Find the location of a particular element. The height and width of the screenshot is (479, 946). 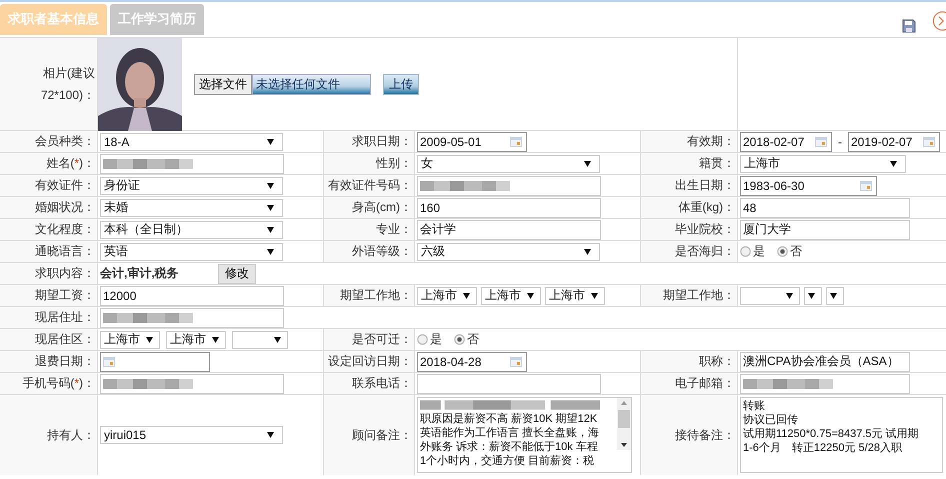

input-field: 48 is located at coordinates (825, 208).